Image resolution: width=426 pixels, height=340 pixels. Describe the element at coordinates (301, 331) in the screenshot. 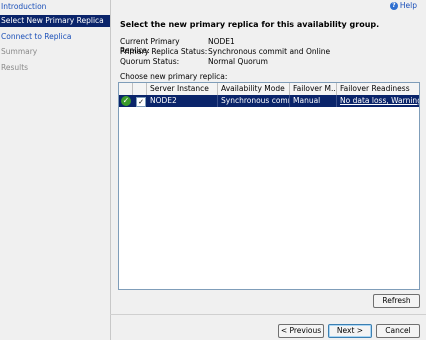

I see `previous-button: < Previous` at that location.